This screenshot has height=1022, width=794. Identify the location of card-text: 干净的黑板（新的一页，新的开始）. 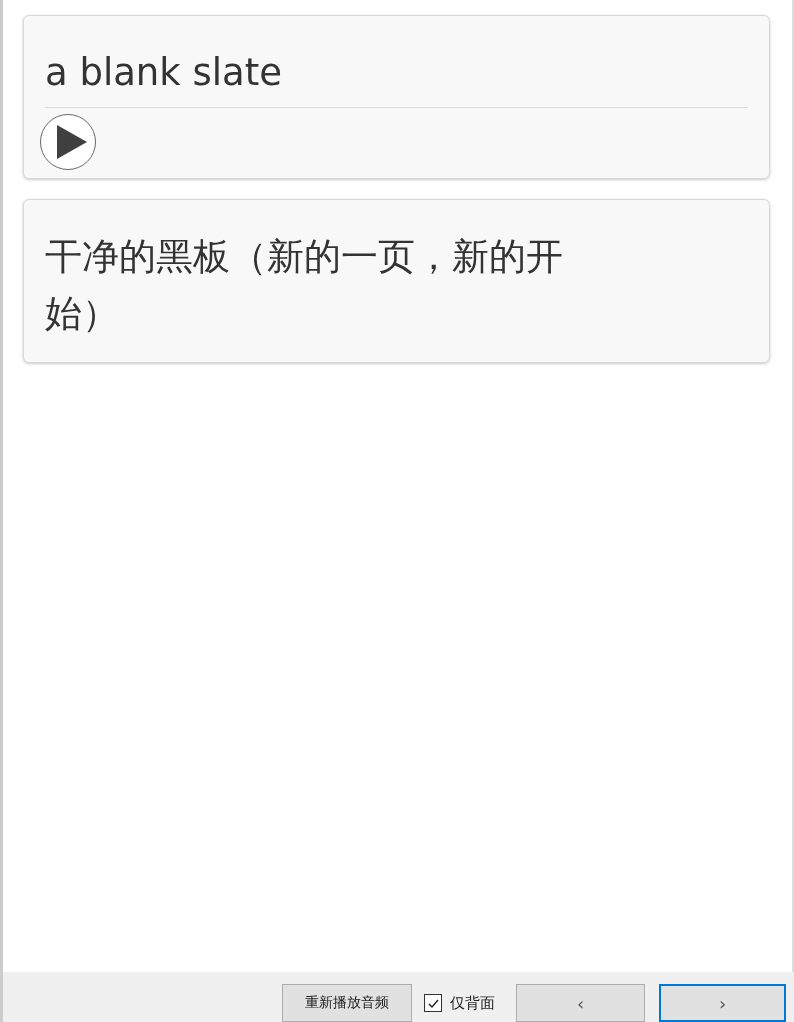
(304, 285).